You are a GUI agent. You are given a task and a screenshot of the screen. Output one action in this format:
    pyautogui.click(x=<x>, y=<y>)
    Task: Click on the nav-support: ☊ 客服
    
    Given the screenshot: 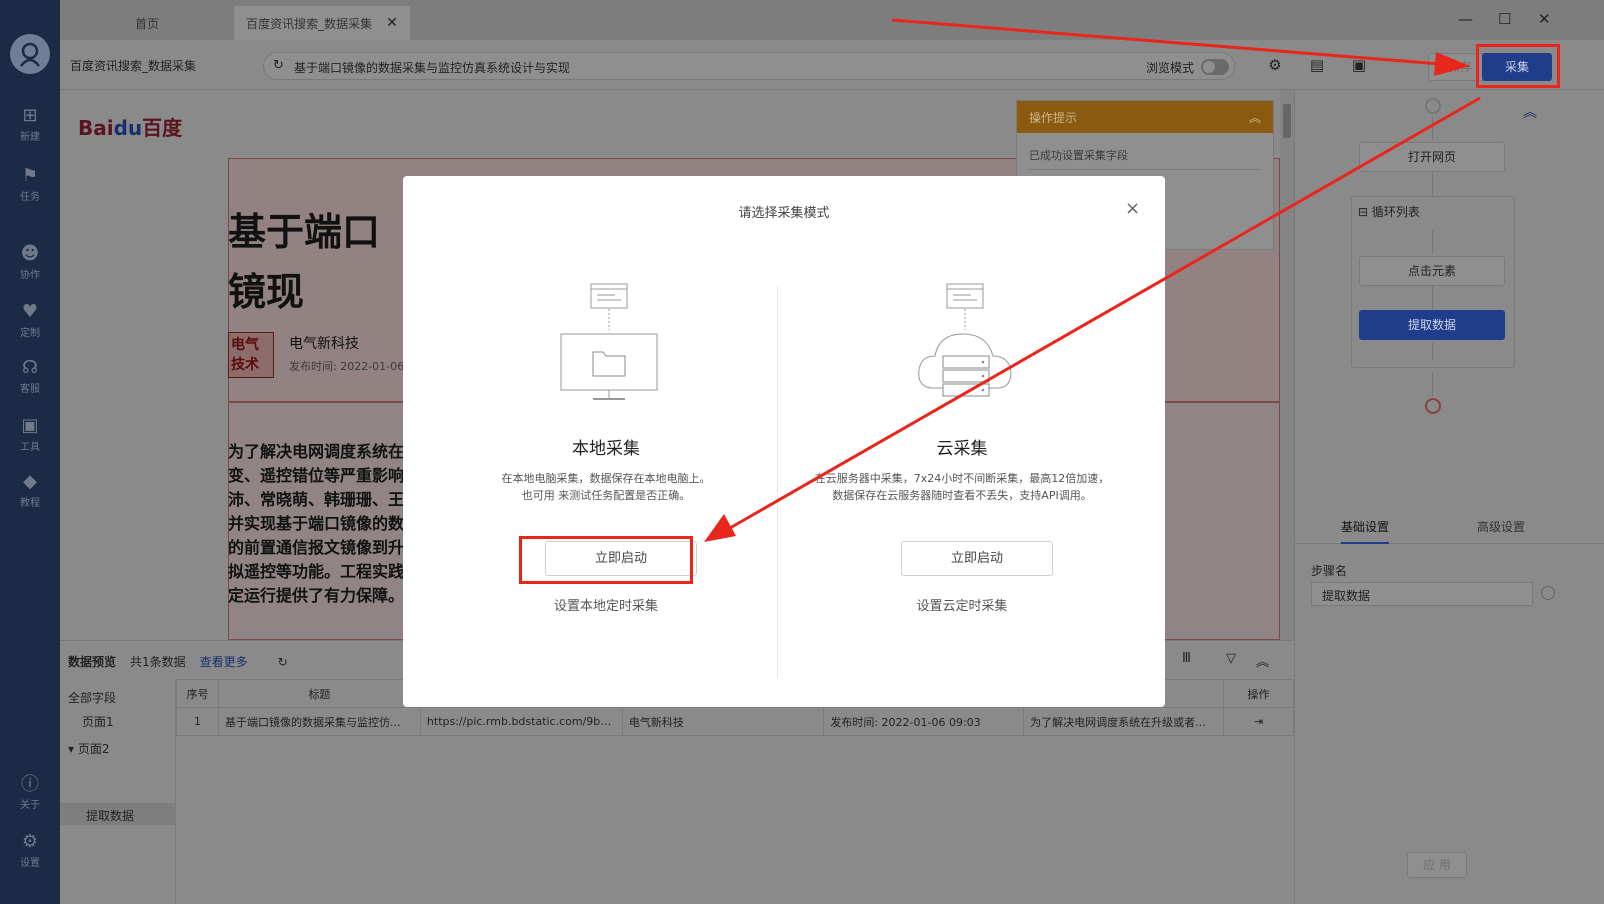 What is the action you would take?
    pyautogui.click(x=30, y=381)
    